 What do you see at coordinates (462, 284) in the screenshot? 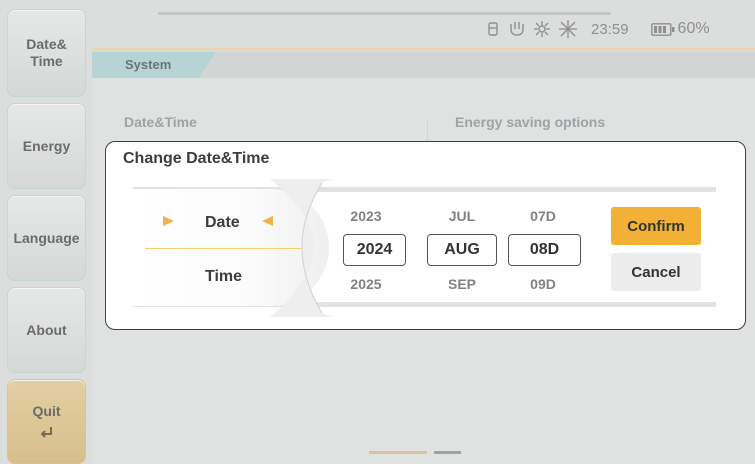
I see `month-next: SEP` at bounding box center [462, 284].